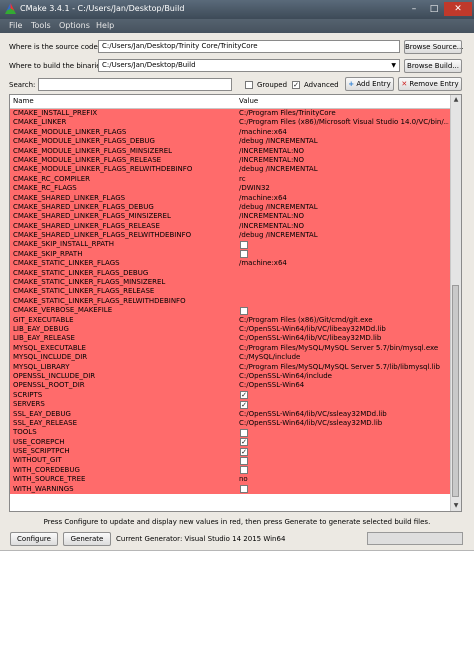  Describe the element at coordinates (230, 311) in the screenshot. I see `table-row: CMAKE_VERBOSE_MAKEFILE` at that location.